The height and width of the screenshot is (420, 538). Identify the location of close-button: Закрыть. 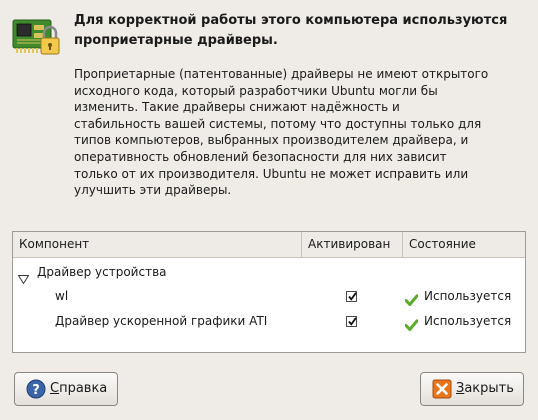
(472, 389).